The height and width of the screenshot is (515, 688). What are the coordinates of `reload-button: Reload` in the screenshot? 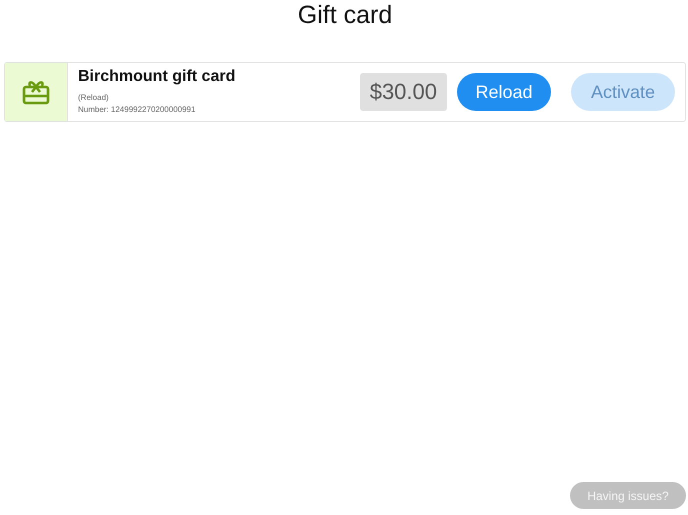 It's located at (504, 92).